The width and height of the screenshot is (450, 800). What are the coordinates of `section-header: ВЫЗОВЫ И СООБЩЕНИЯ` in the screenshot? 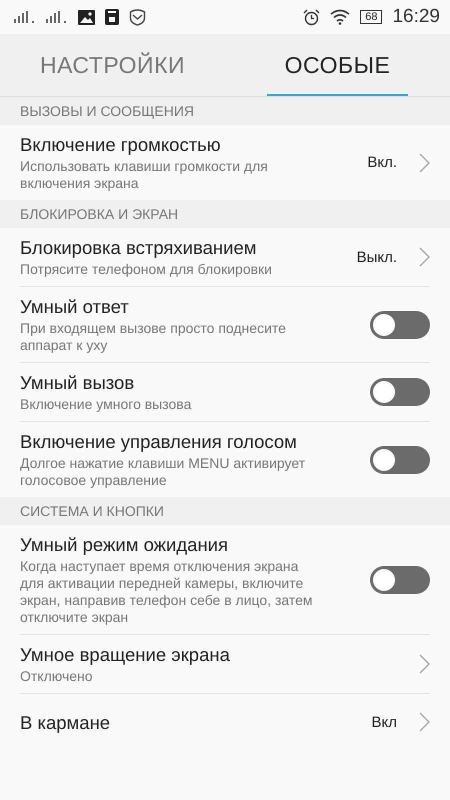 It's located at (225, 111).